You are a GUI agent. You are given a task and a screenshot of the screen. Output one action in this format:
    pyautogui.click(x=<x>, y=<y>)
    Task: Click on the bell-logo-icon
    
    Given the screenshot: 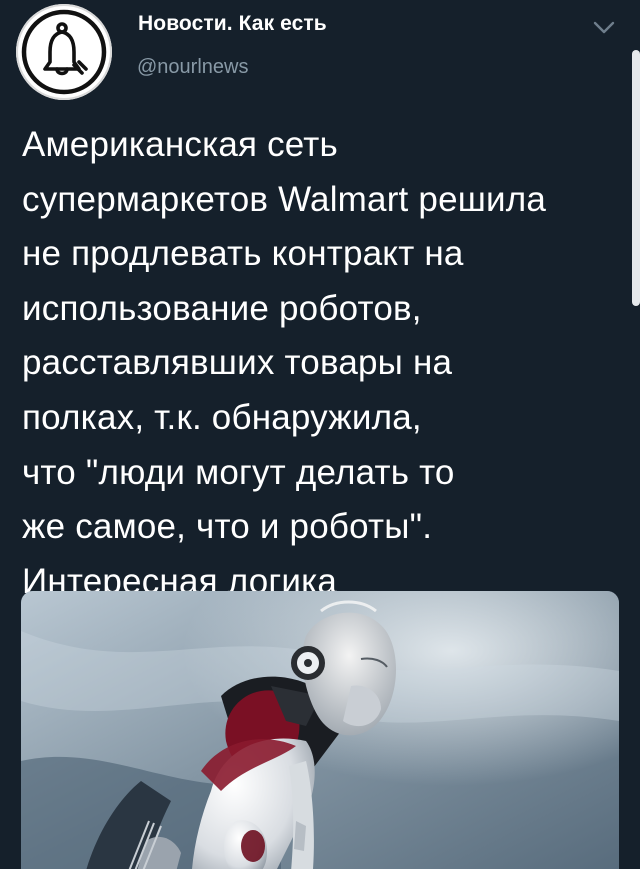 What is the action you would take?
    pyautogui.click(x=64, y=52)
    